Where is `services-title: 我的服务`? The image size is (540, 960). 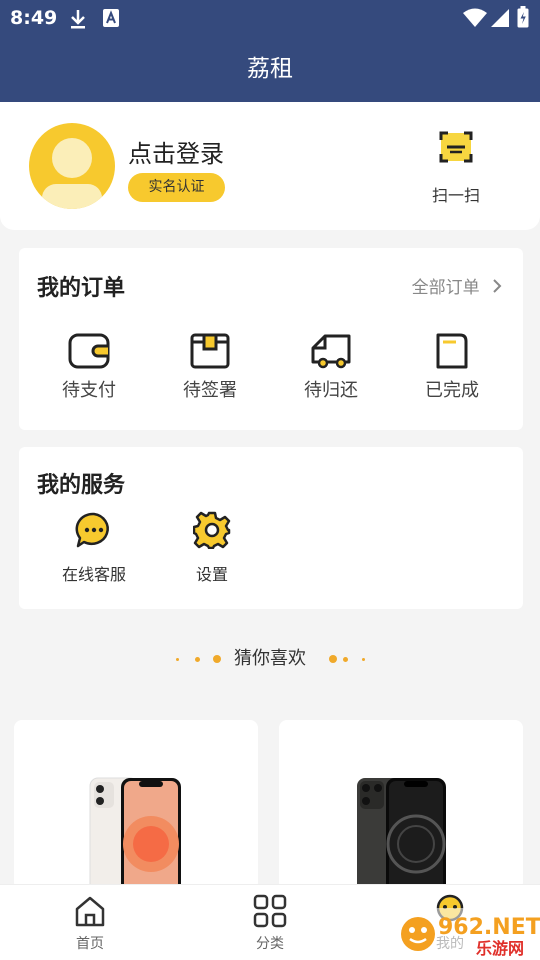
services-title: 我的服务 is located at coordinates (81, 485).